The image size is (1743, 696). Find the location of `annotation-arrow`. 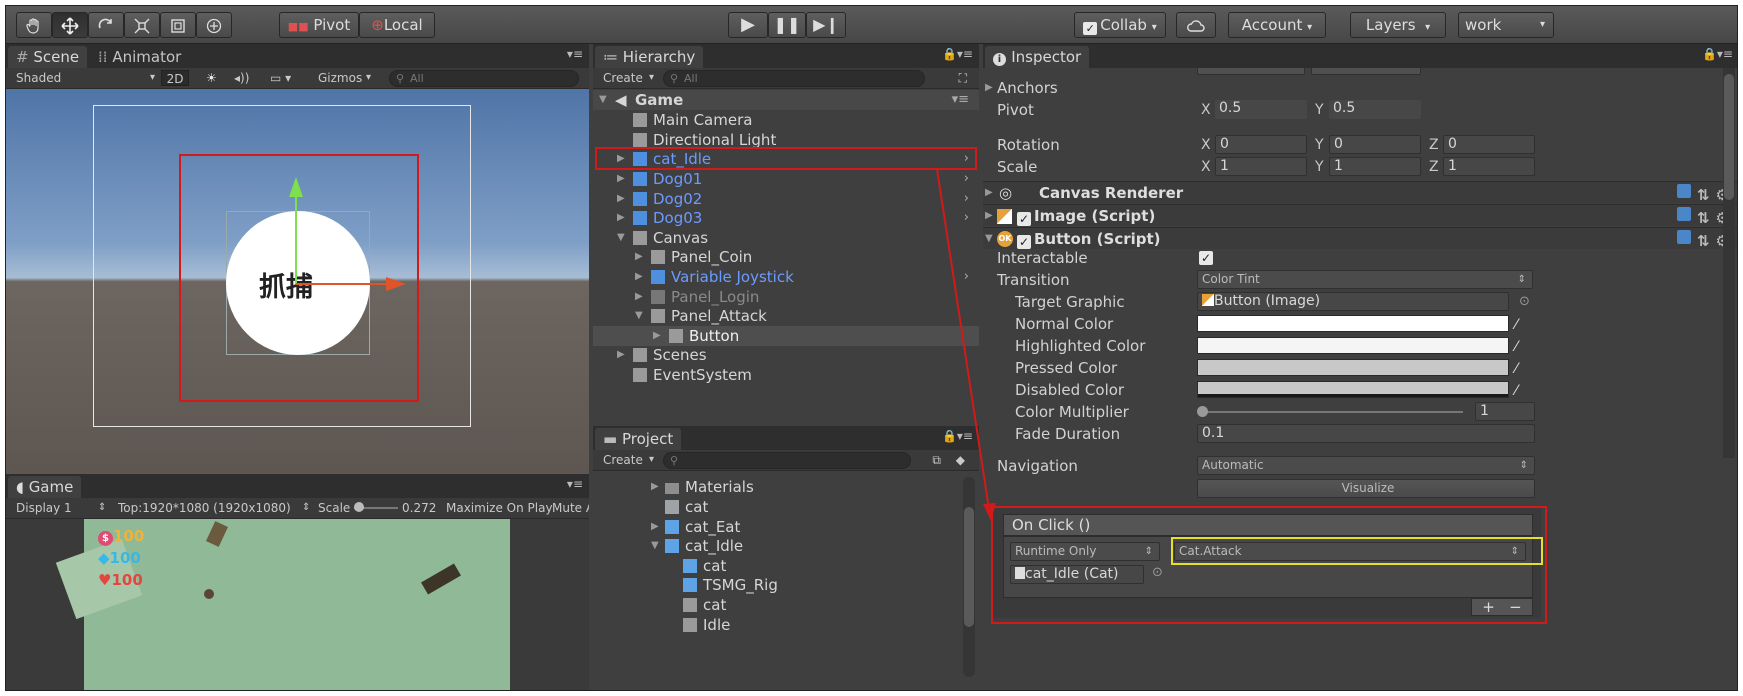

annotation-arrow is located at coordinates (966, 344).